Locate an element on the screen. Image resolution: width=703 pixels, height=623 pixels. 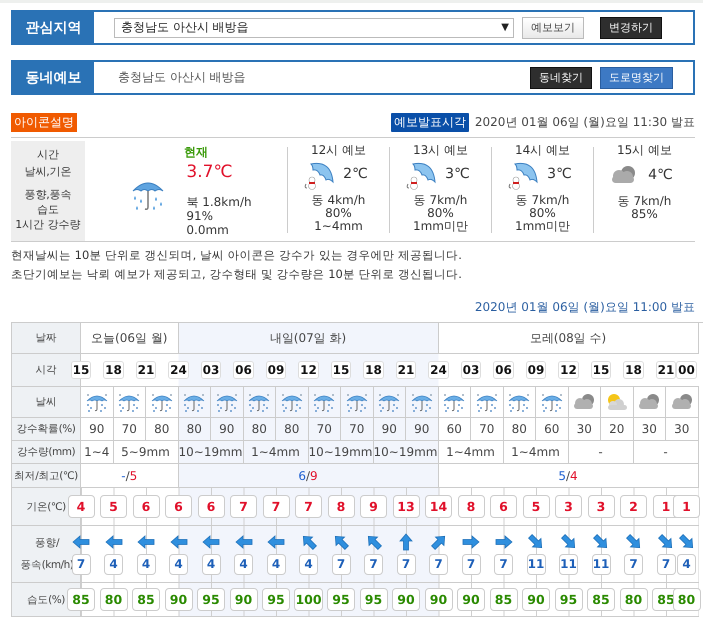
row-label: 강수량(mm) is located at coordinates (46, 452).